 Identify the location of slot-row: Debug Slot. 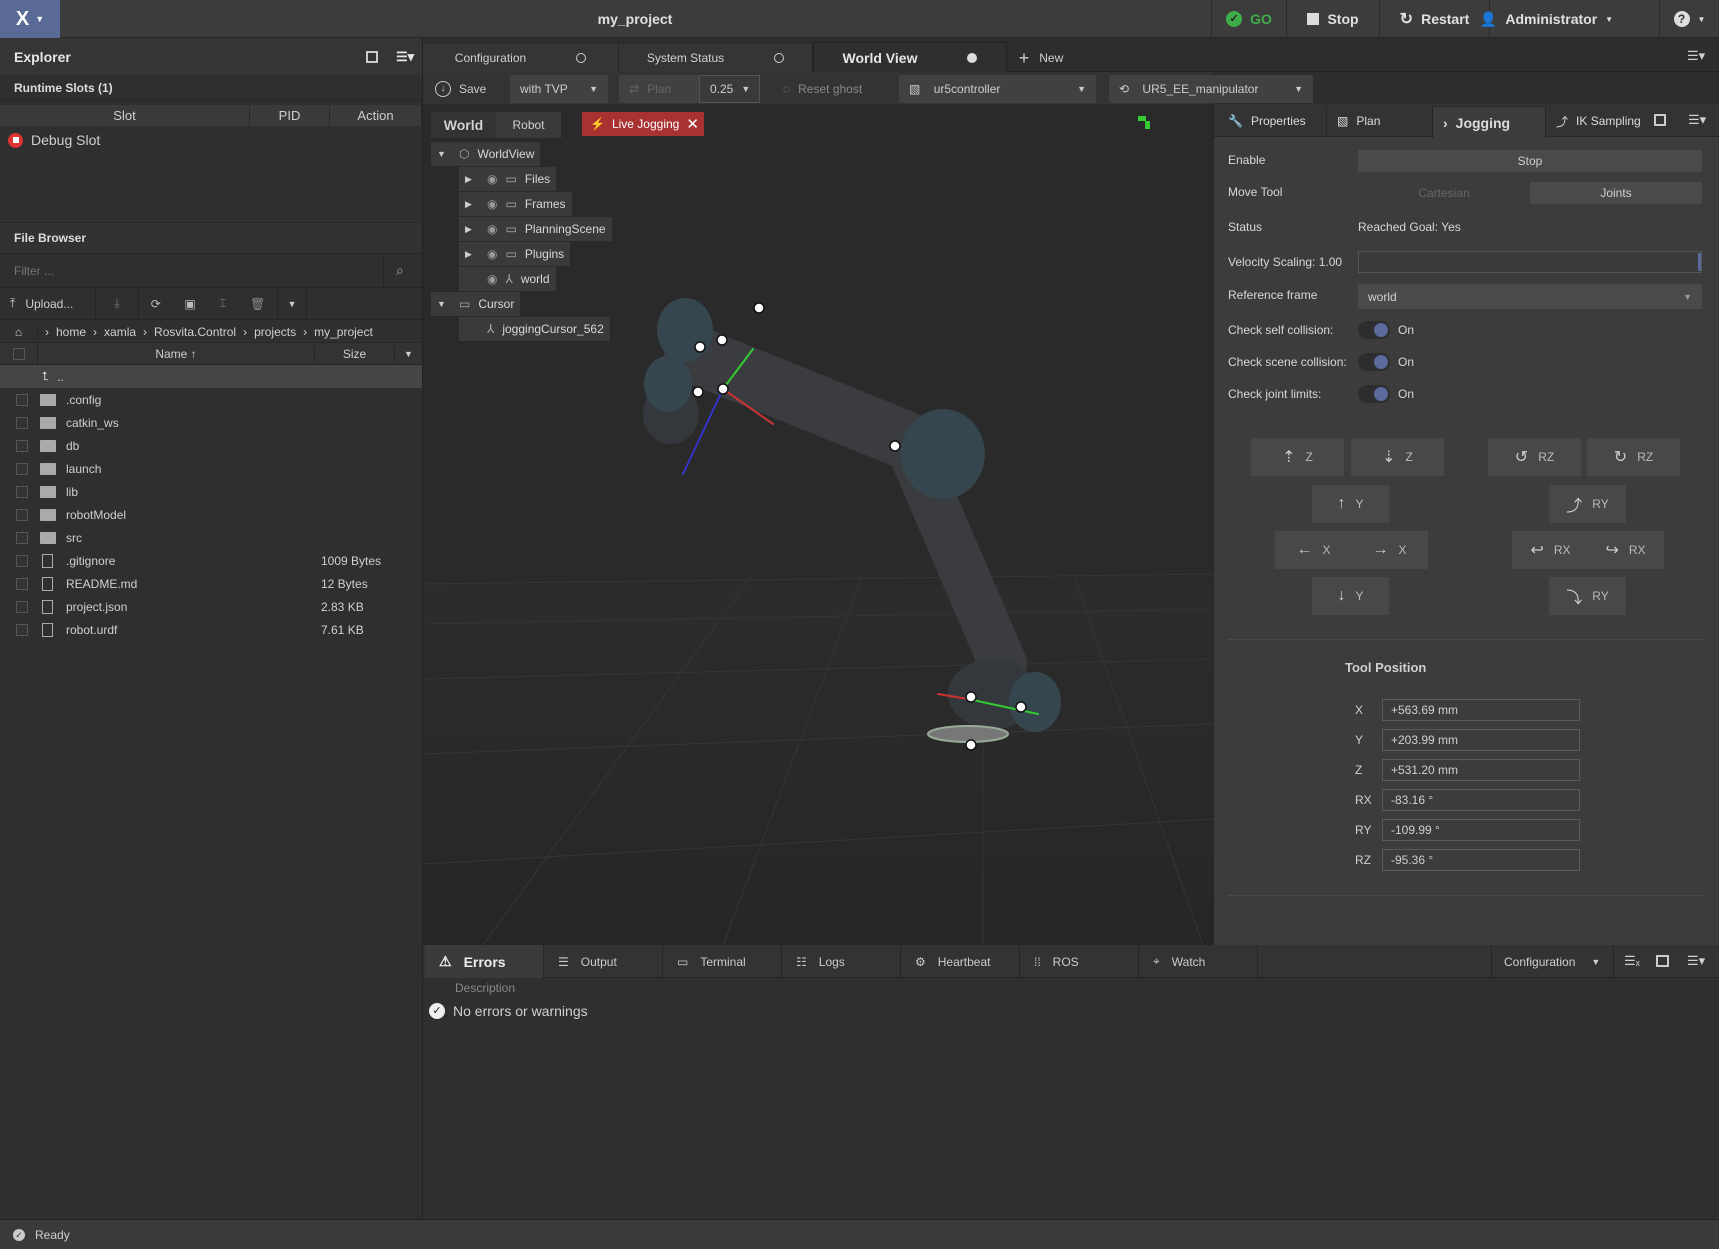
(54, 140).